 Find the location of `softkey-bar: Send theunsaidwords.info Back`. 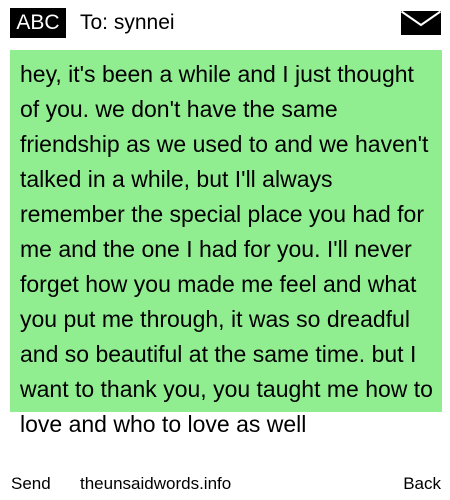

softkey-bar: Send theunsaidwords.info Back is located at coordinates (225, 485).